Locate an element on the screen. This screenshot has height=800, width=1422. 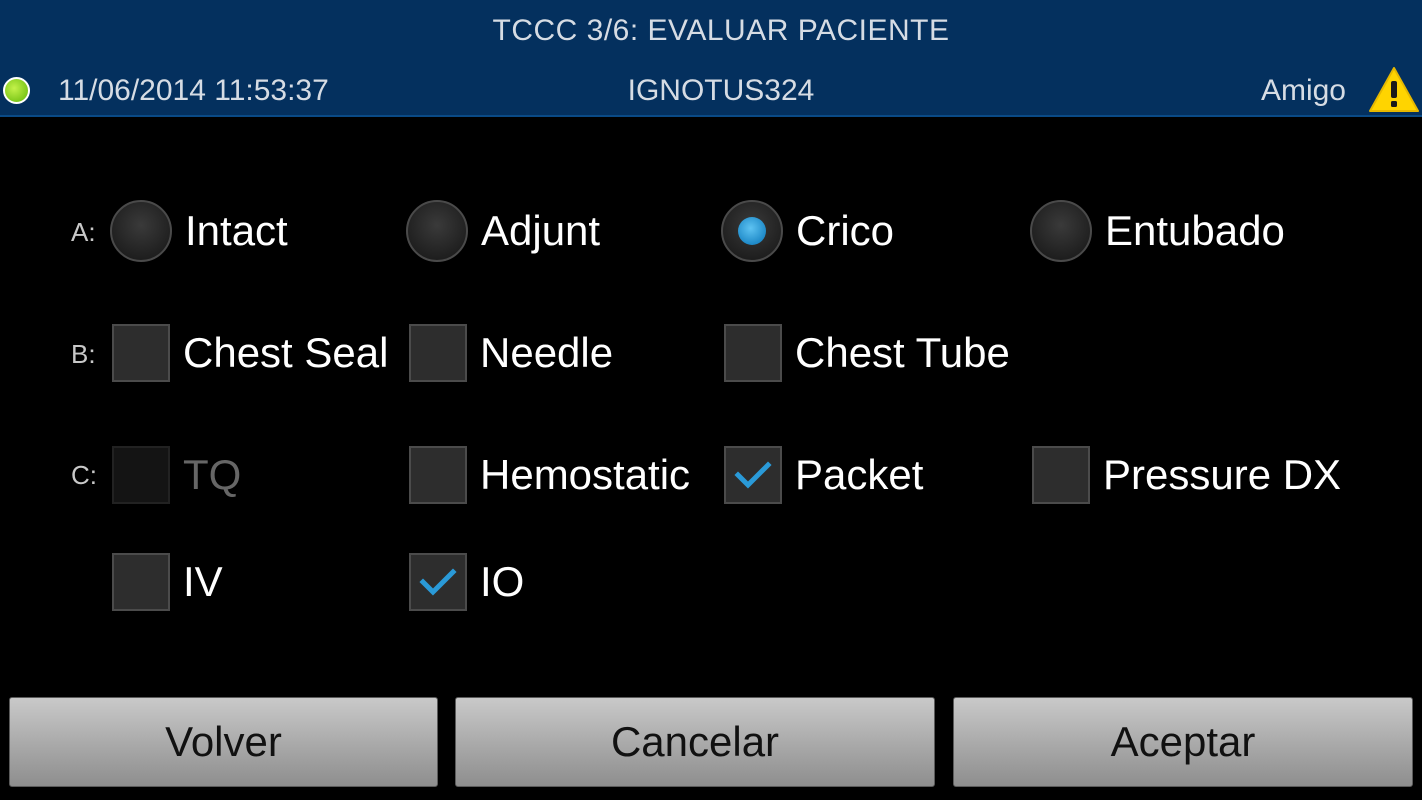
warning-triangle-icon is located at coordinates (1394, 90).